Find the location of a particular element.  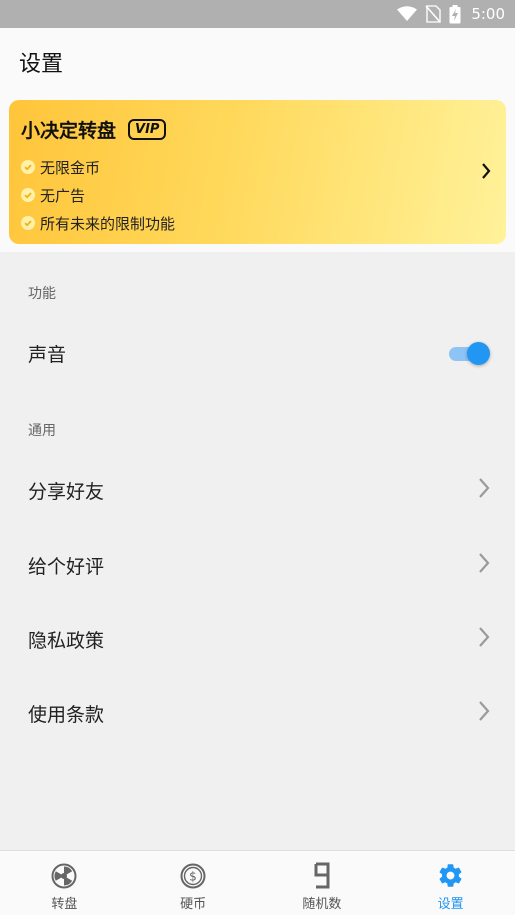

sound-row: 声音 is located at coordinates (257, 353).